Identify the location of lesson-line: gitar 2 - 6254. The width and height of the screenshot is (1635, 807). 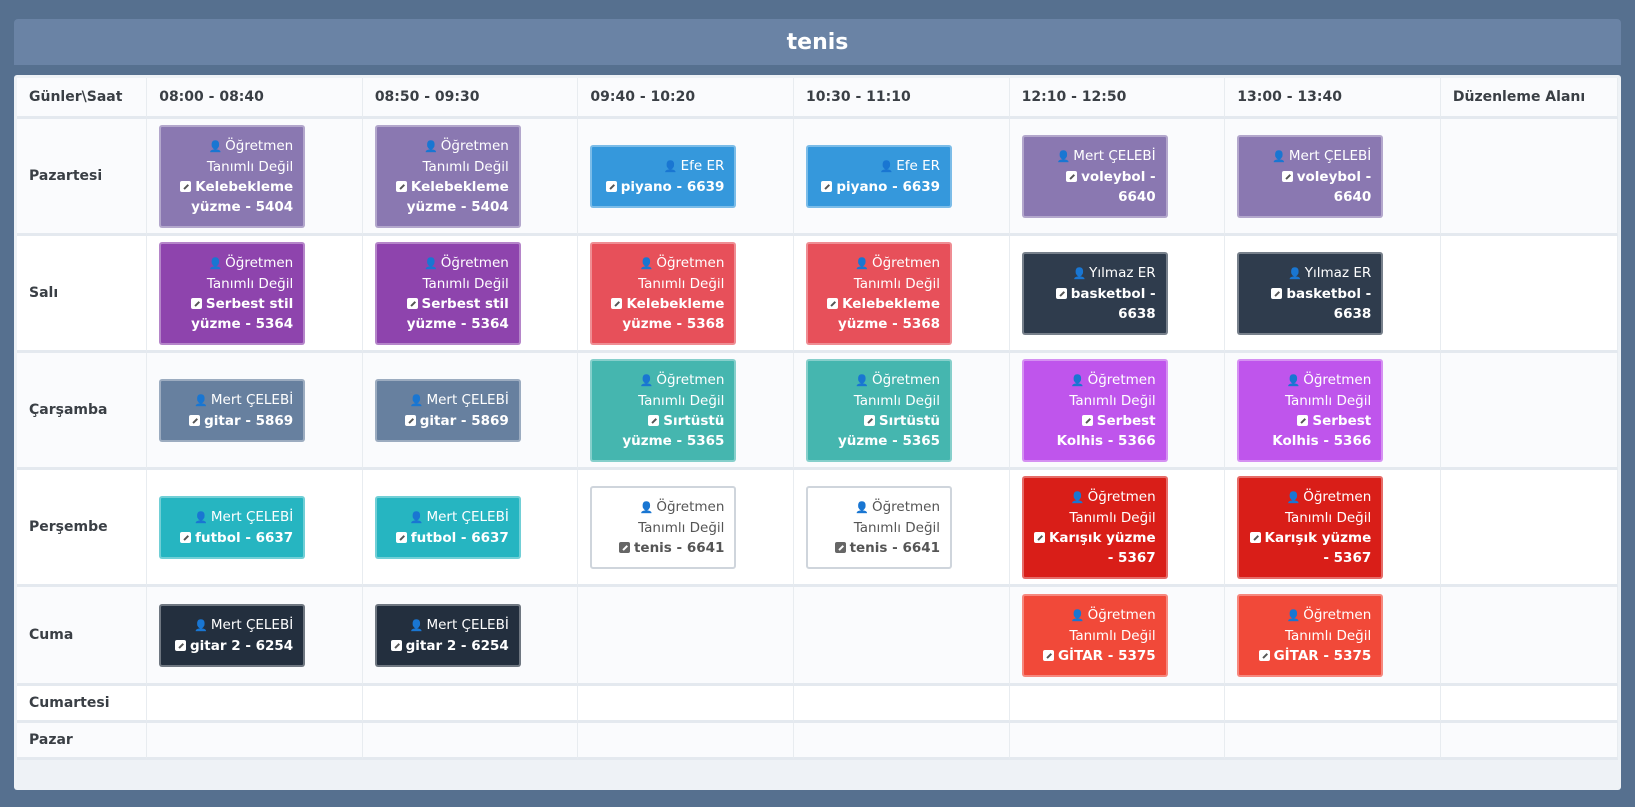
(232, 646).